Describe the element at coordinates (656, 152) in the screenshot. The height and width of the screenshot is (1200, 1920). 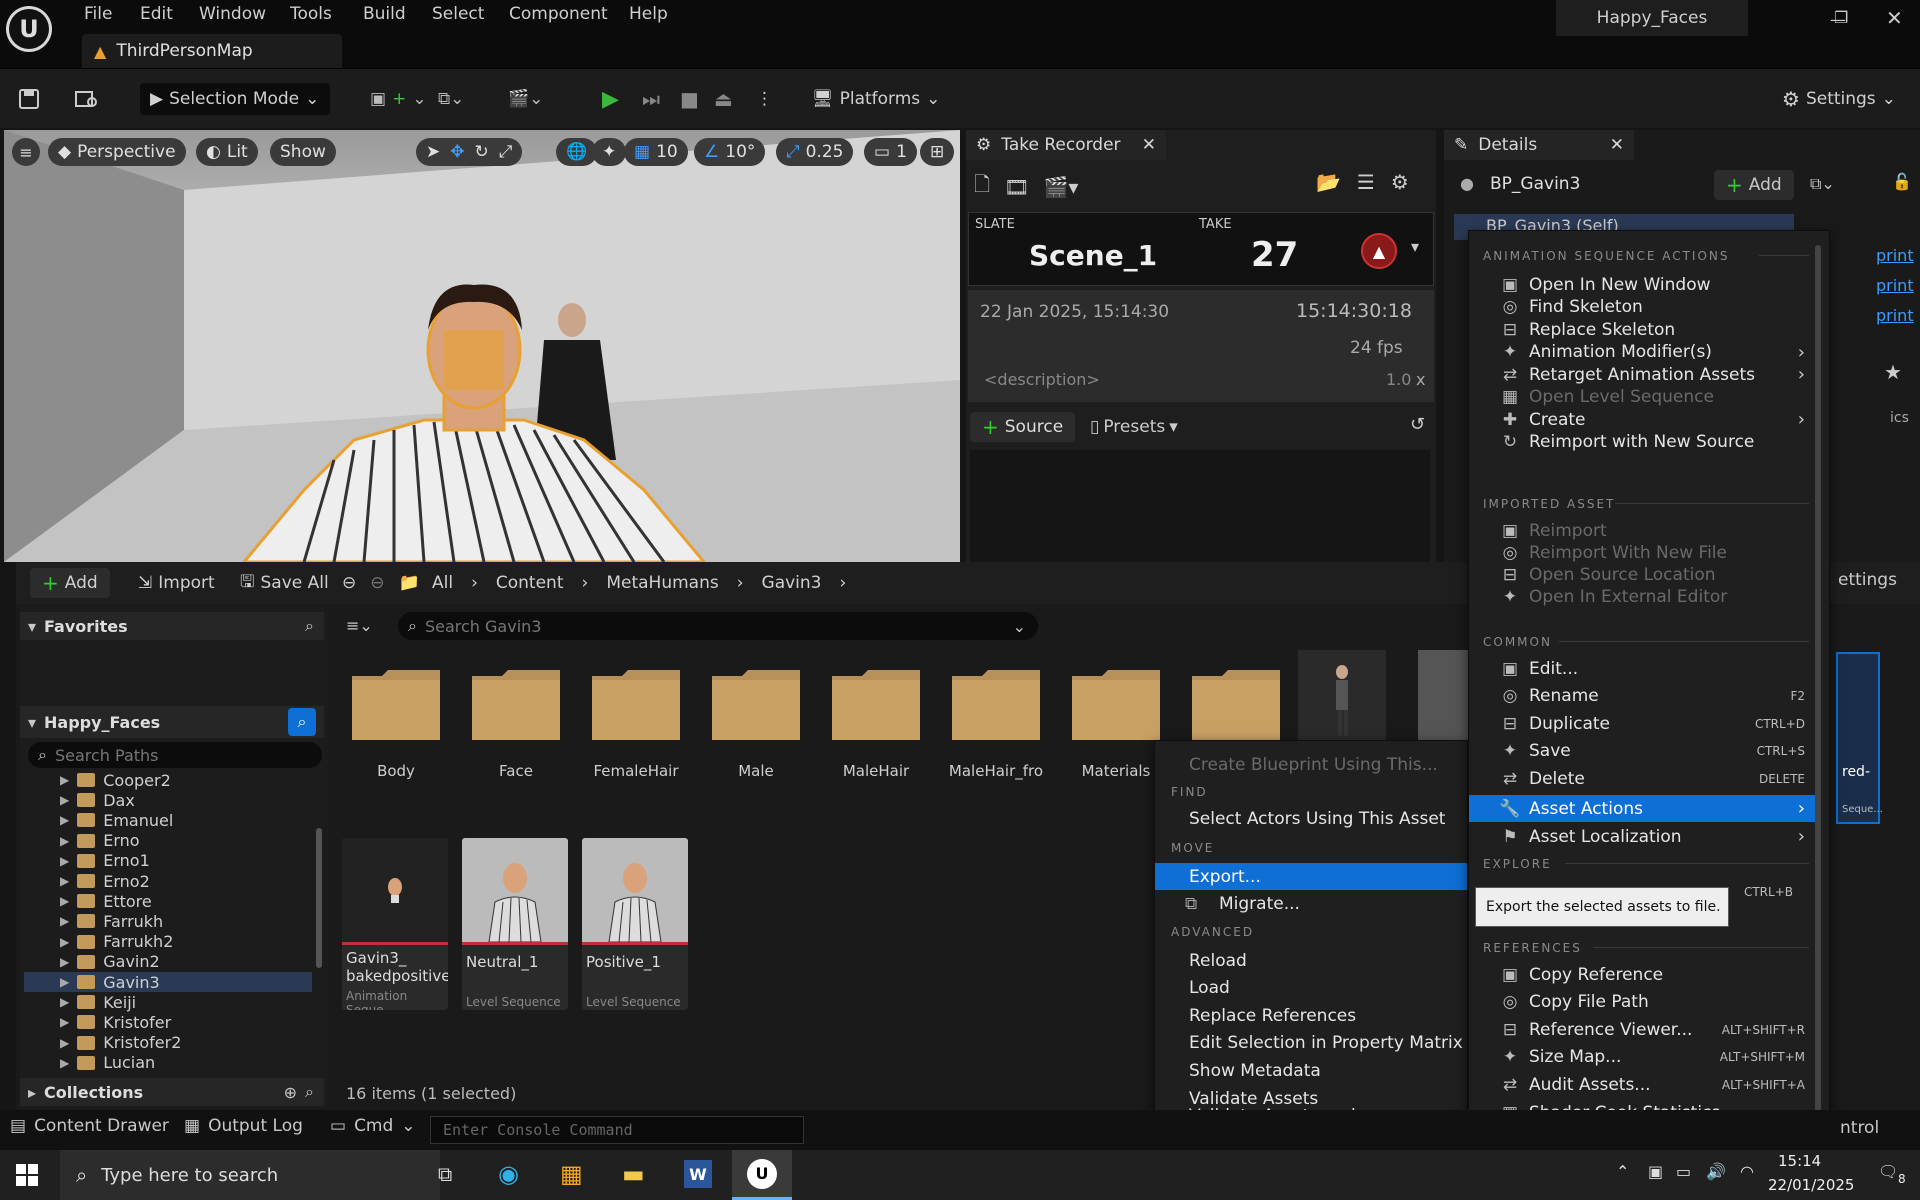
I see `grid-snap-button: ▦ 10` at that location.